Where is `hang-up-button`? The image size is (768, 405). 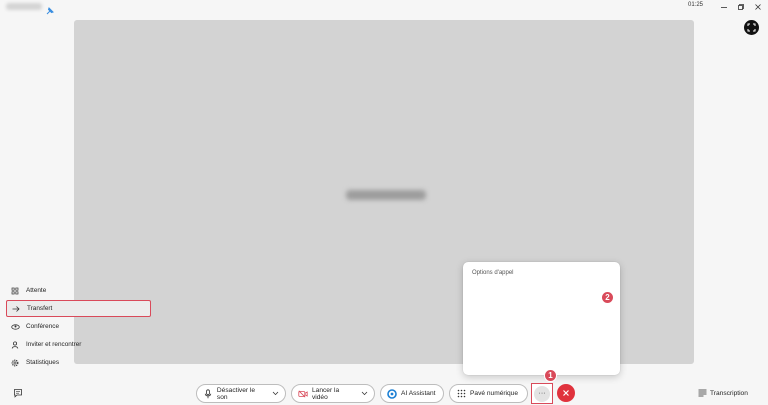
hang-up-button is located at coordinates (566, 393).